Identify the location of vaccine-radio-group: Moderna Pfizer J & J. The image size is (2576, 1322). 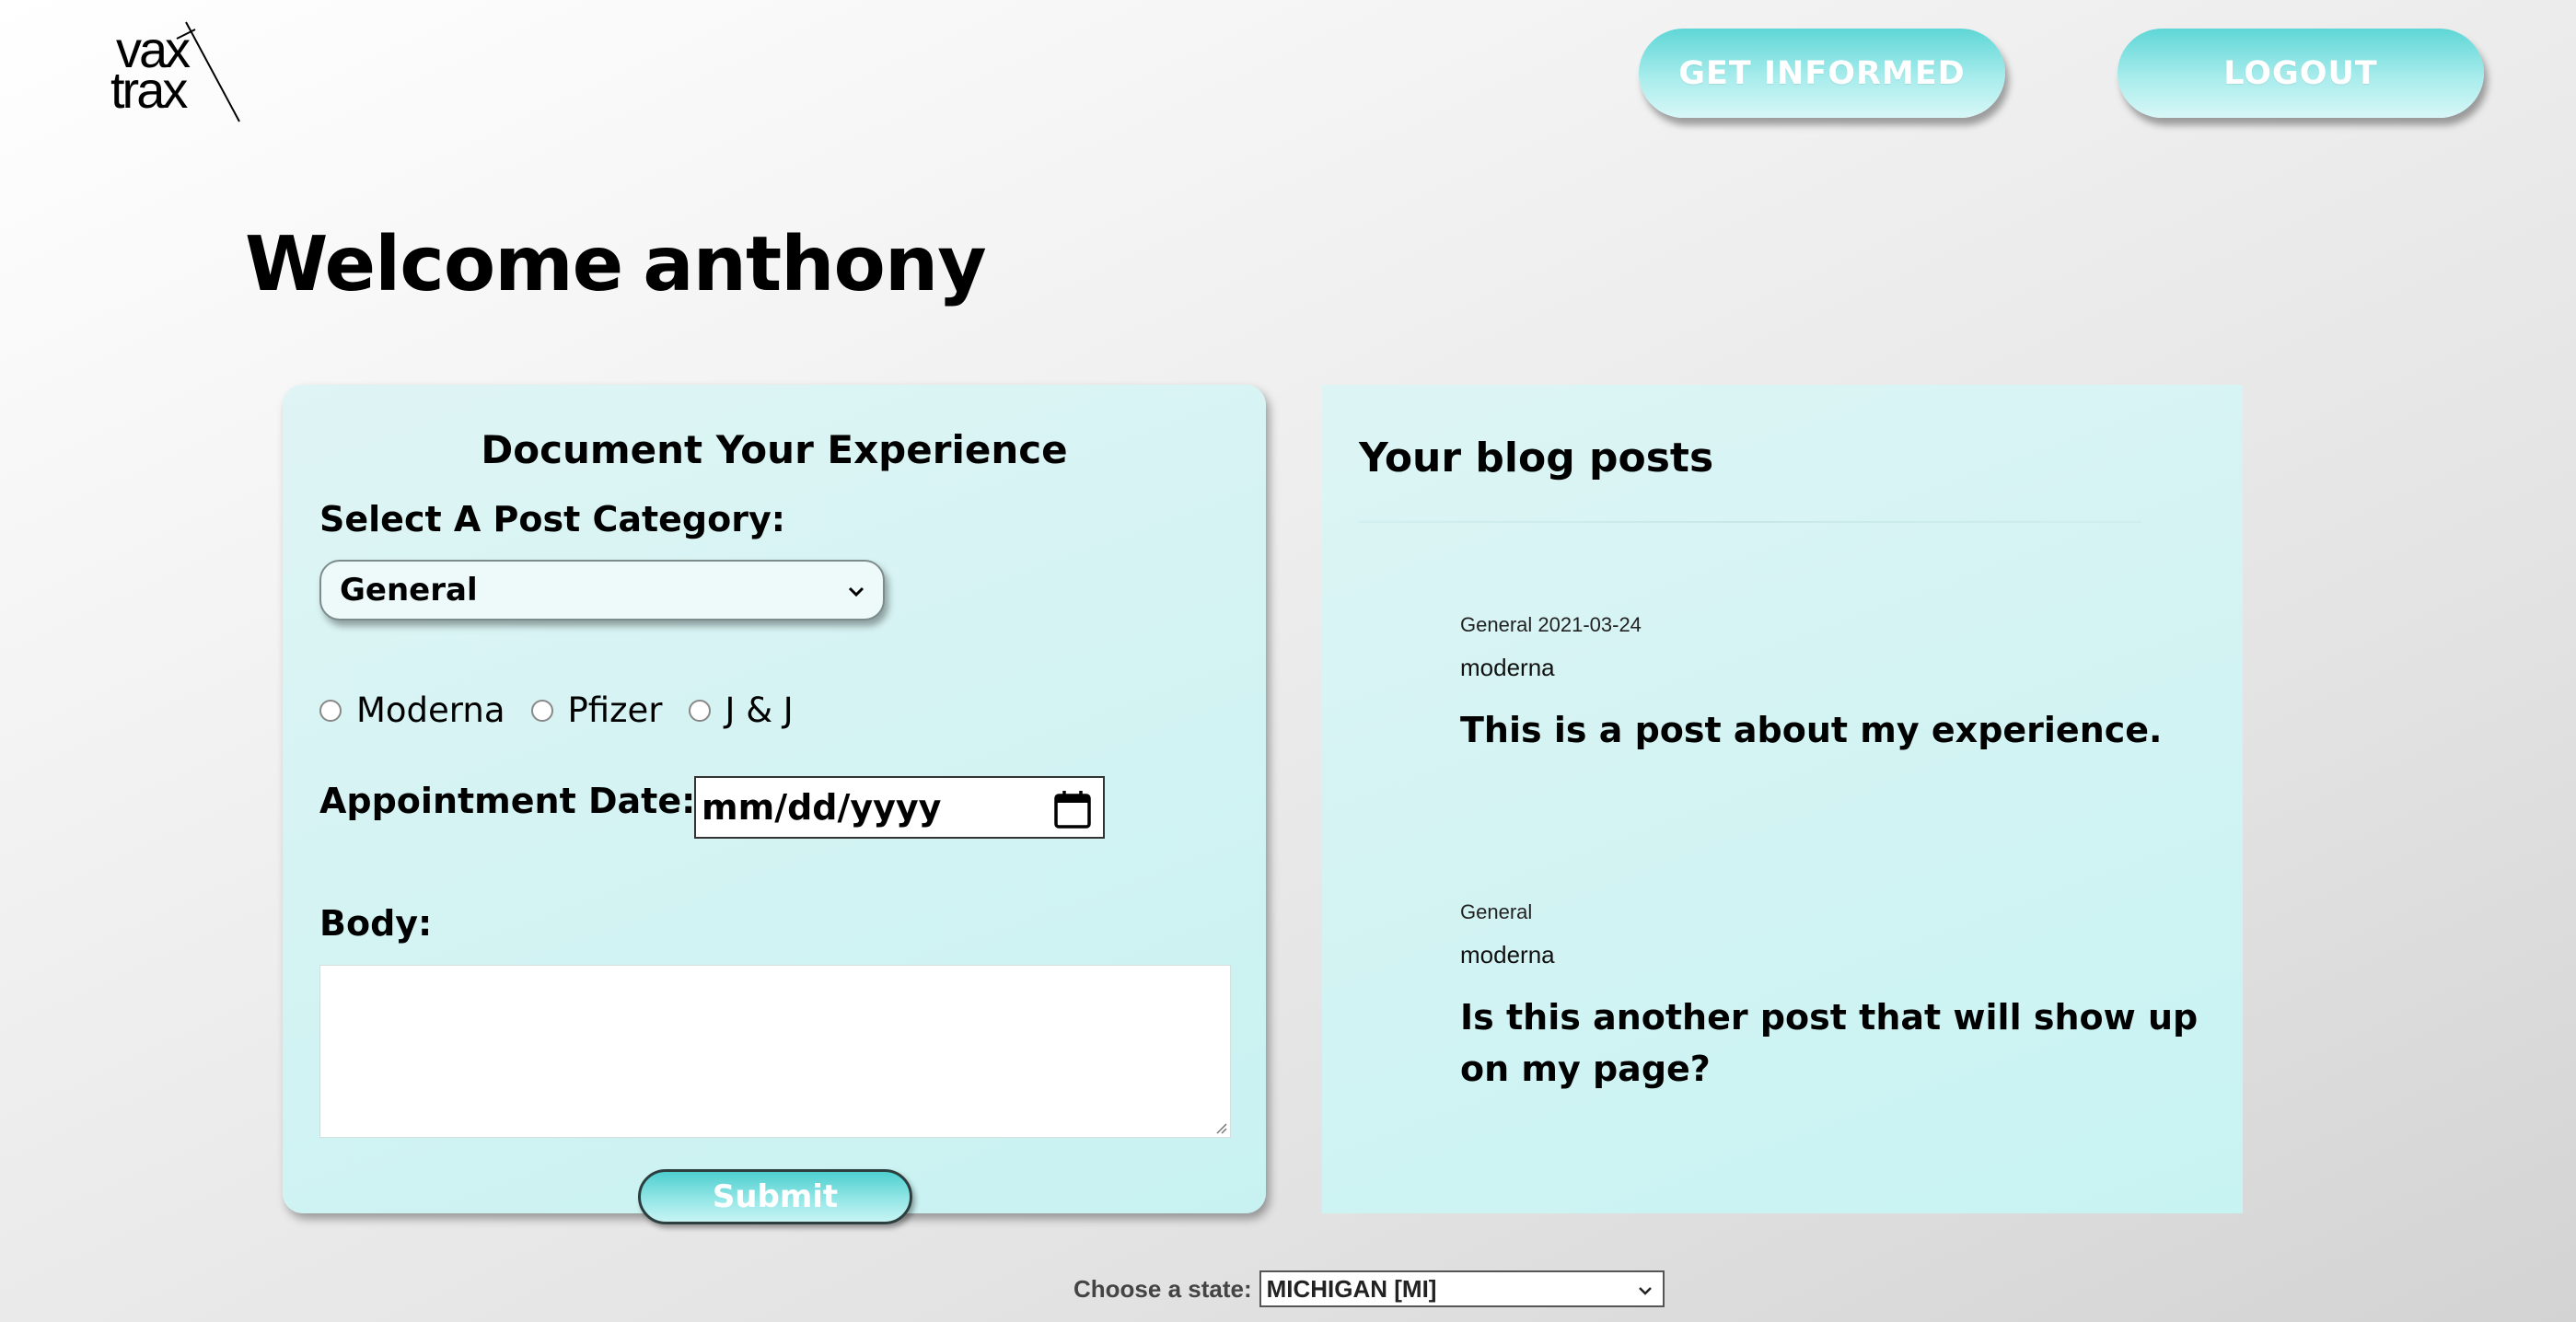
(569, 710).